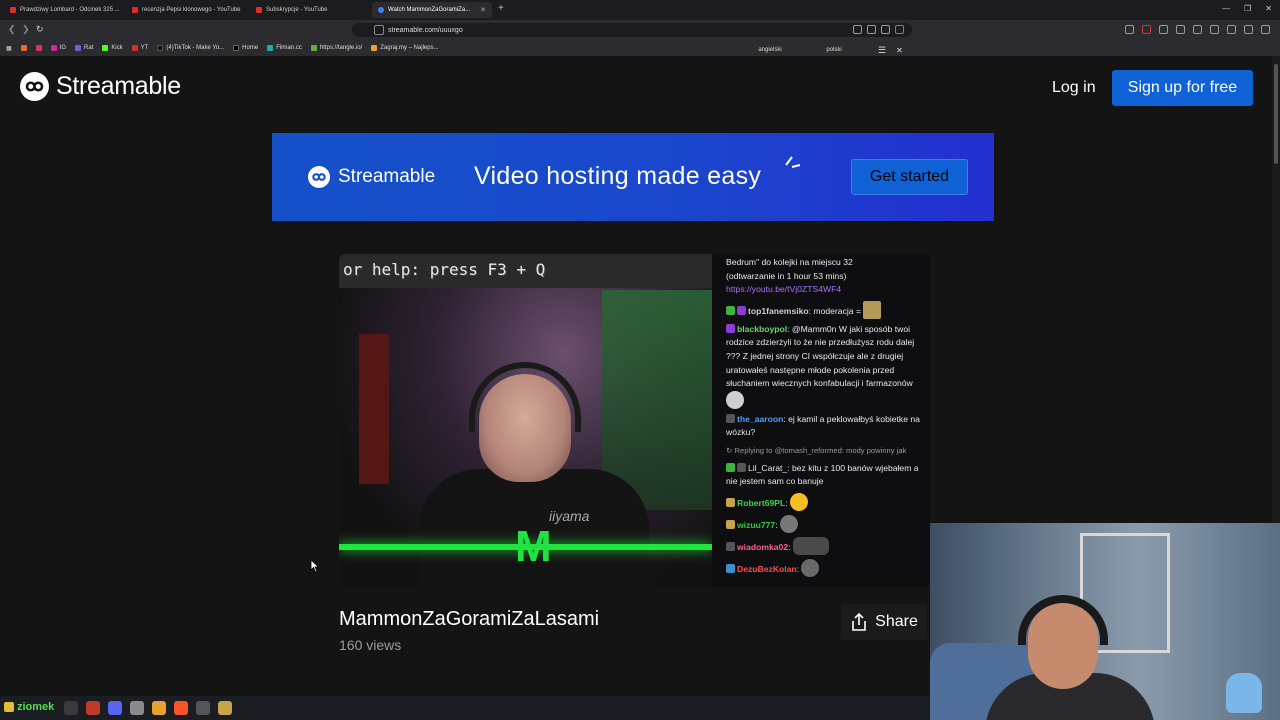 This screenshot has width=1280, height=720. What do you see at coordinates (884, 622) in the screenshot?
I see `share-button: Share` at bounding box center [884, 622].